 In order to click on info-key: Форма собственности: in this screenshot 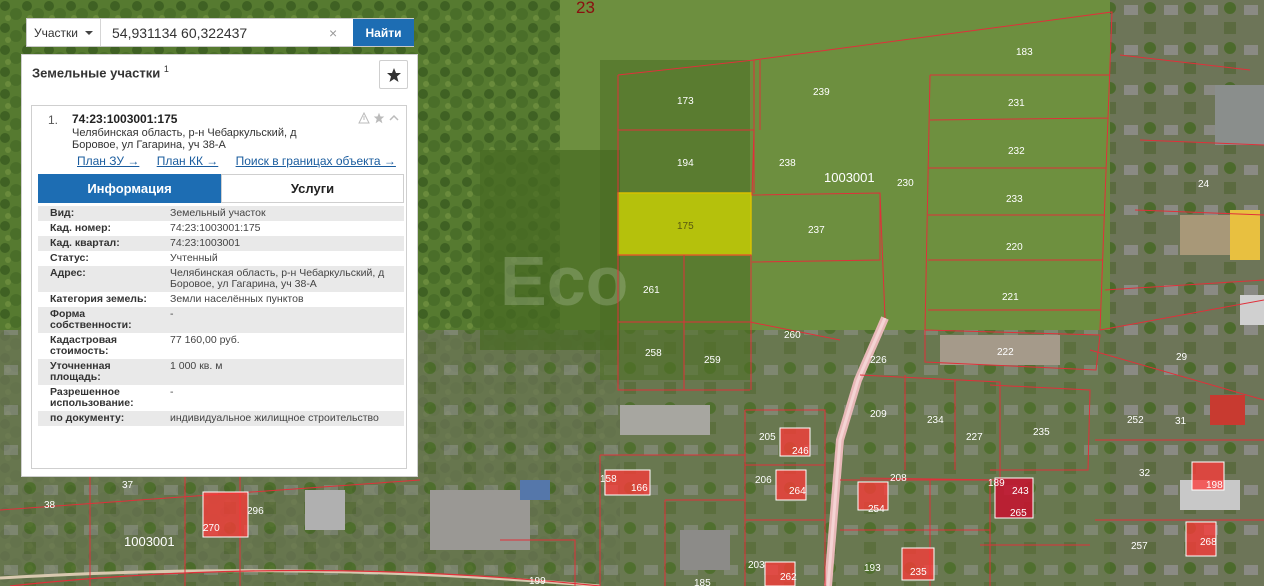, I will do `click(91, 319)`.